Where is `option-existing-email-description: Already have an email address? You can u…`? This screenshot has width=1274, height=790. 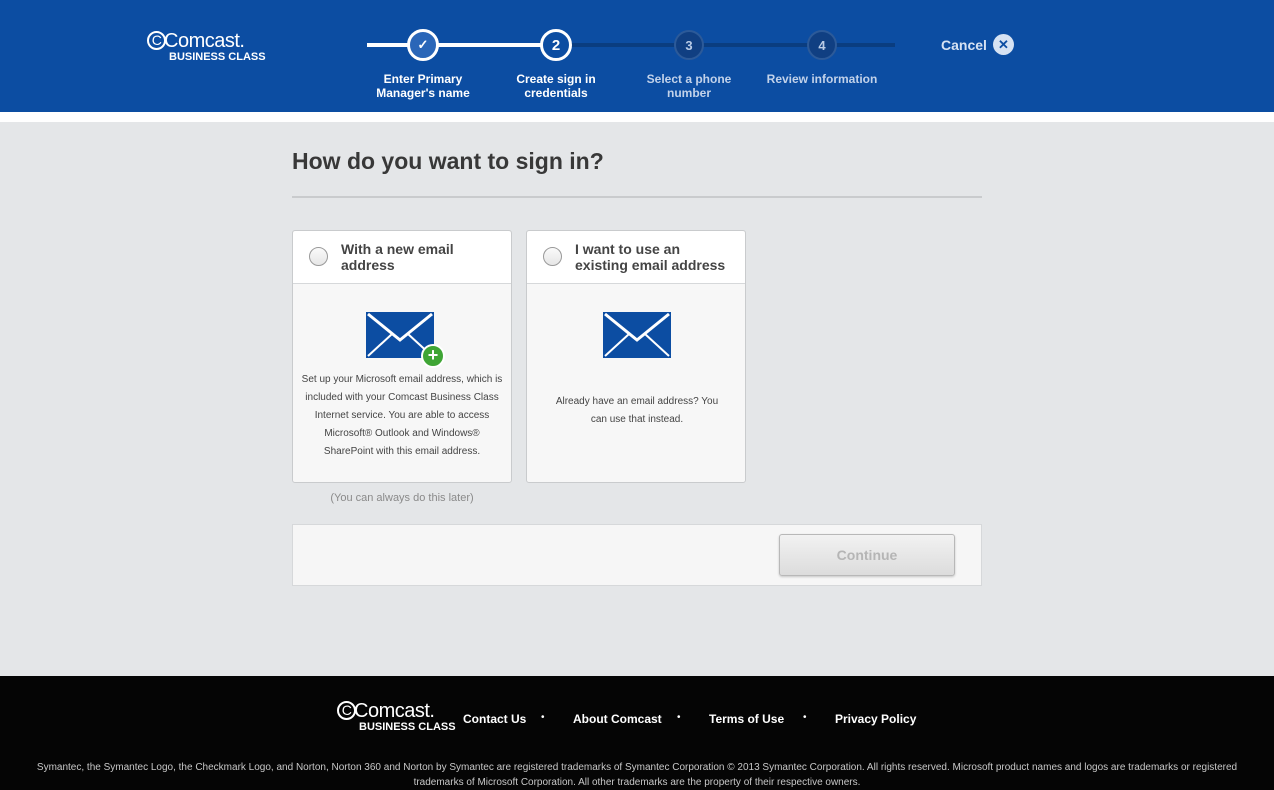
option-existing-email-description: Already have an email address? You can u… is located at coordinates (637, 410).